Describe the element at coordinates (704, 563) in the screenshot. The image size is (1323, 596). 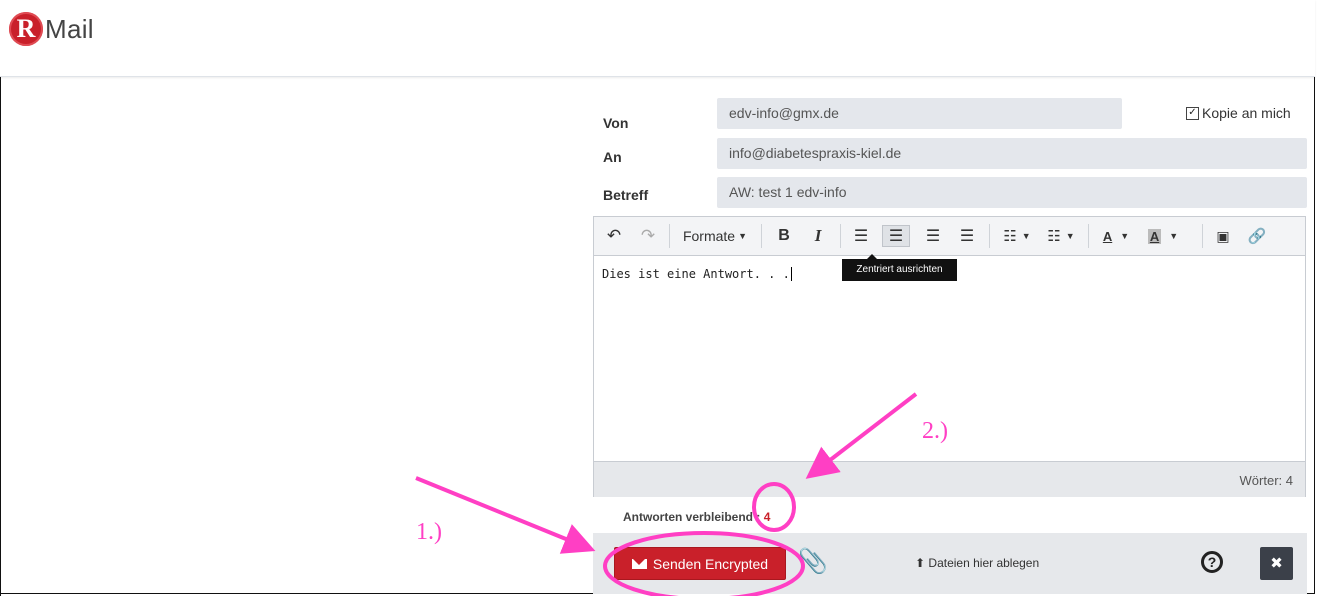
I see `annotation-circle-send` at that location.